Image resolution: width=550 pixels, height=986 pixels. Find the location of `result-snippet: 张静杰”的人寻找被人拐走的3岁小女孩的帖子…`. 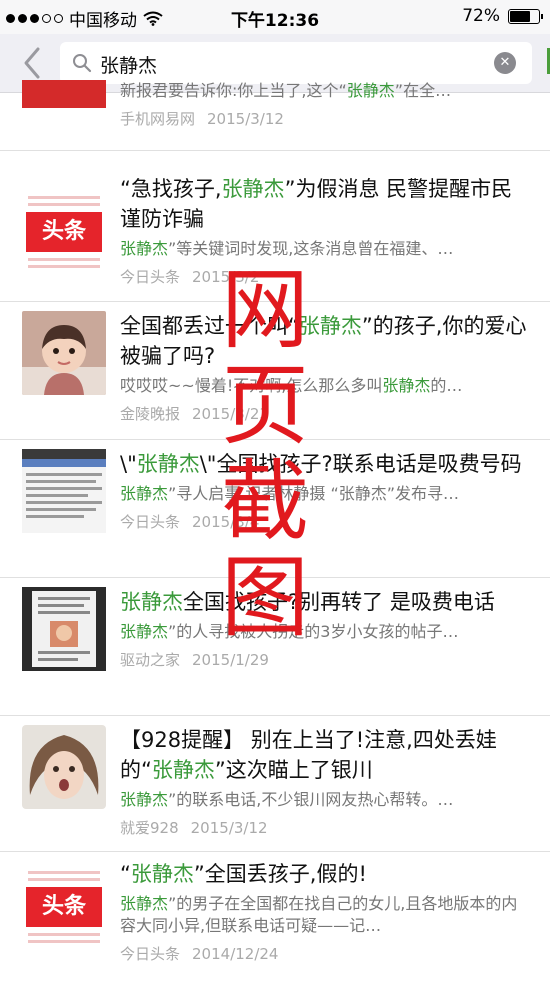

result-snippet: 张静杰”的人寻找被人拐走的3岁小女孩的帖子… is located at coordinates (289, 631).